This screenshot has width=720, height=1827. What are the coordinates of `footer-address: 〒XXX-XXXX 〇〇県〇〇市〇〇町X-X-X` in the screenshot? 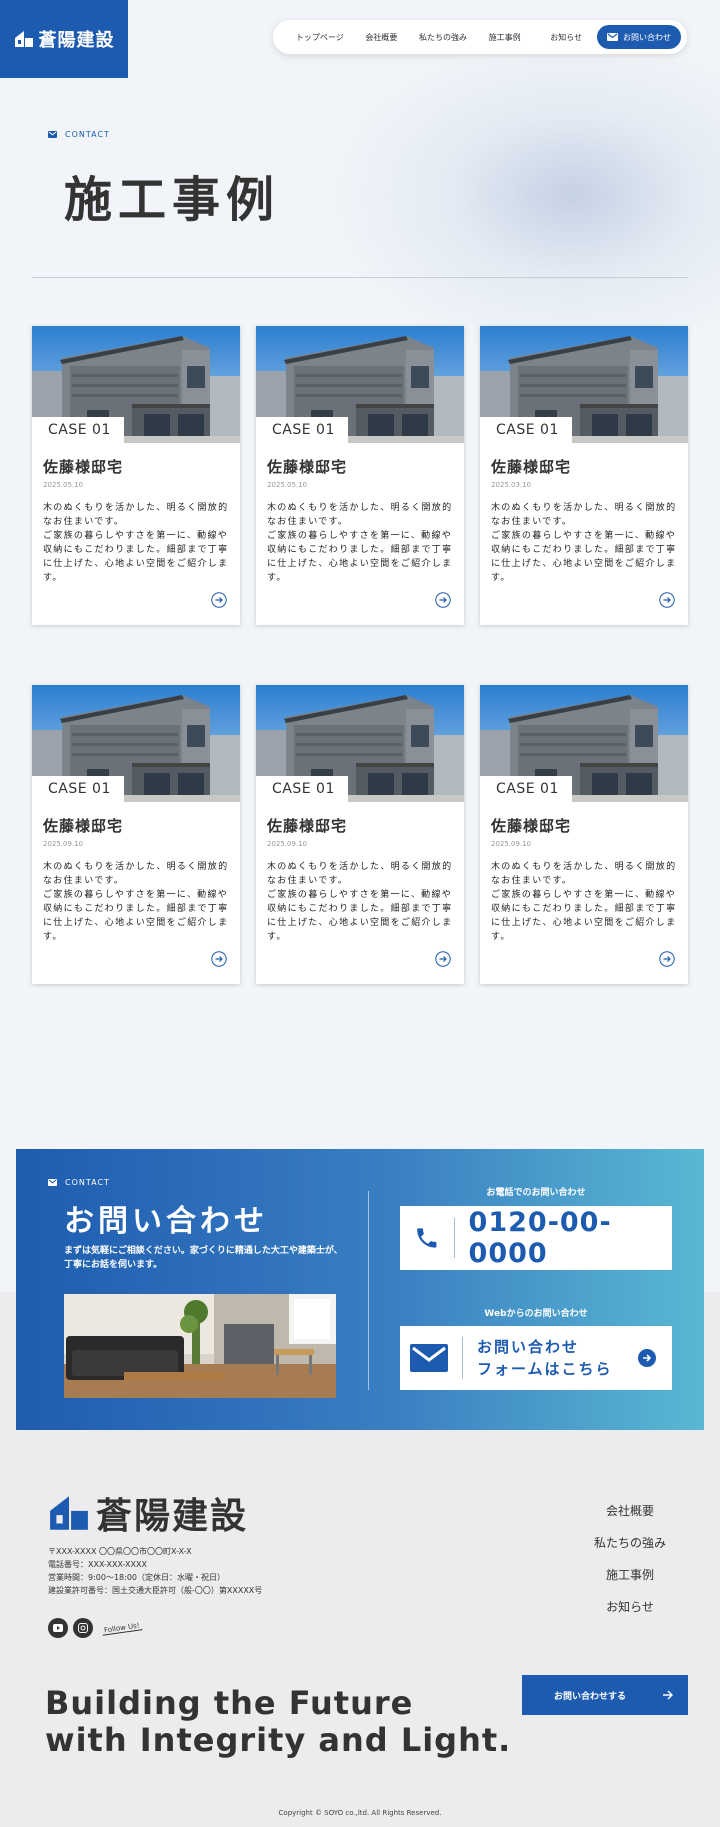 It's located at (120, 1551).